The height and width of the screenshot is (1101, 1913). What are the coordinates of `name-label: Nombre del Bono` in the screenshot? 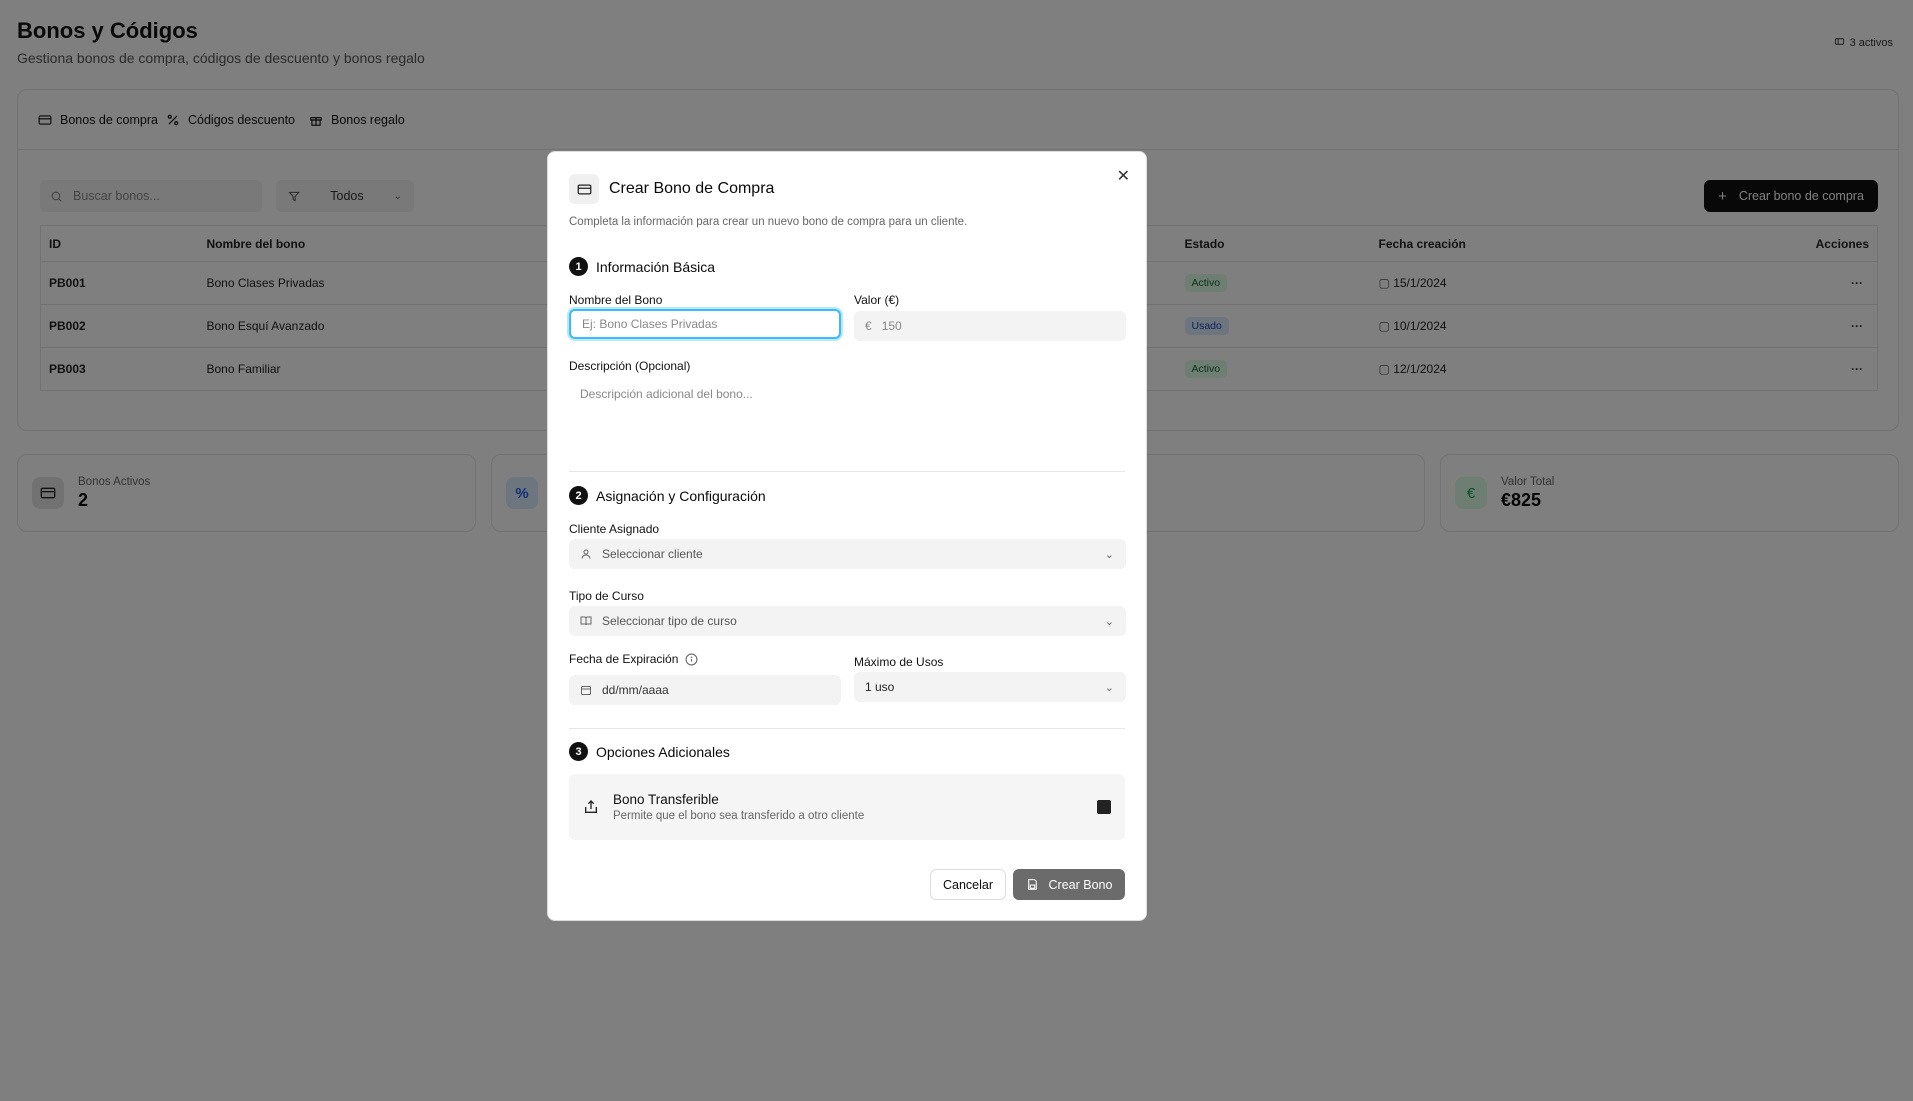 It's located at (616, 300).